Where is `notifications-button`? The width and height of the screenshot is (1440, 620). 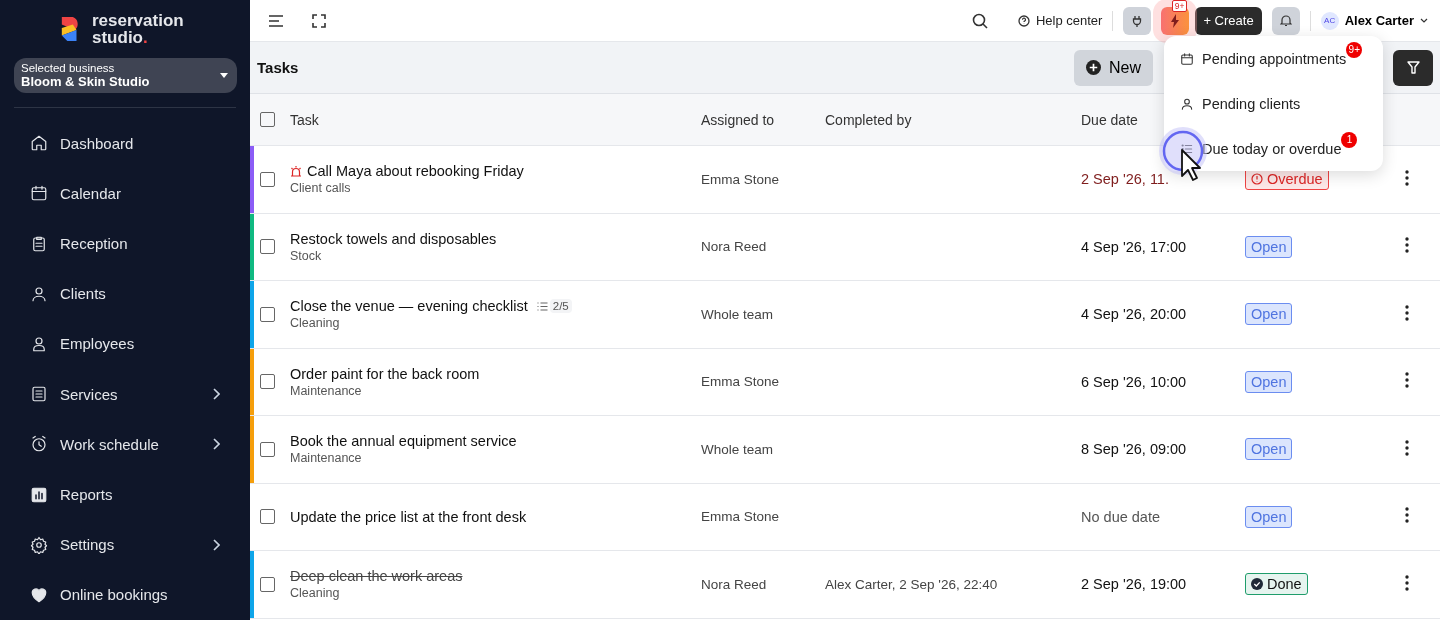
notifications-button is located at coordinates (1285, 20).